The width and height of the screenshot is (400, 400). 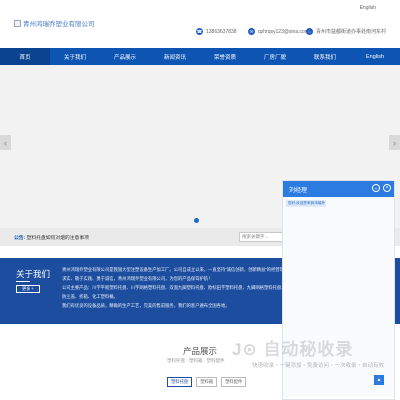 What do you see at coordinates (125, 56) in the screenshot?
I see `nav-item-products: 产品展示` at bounding box center [125, 56].